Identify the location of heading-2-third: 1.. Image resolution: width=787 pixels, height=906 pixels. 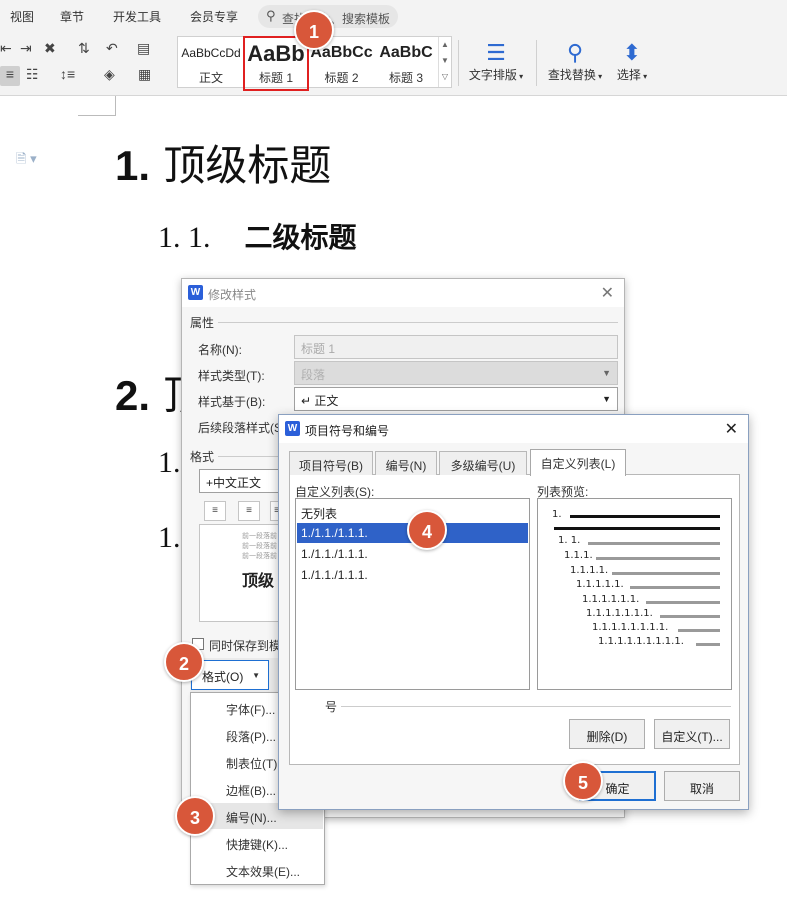
(169, 538).